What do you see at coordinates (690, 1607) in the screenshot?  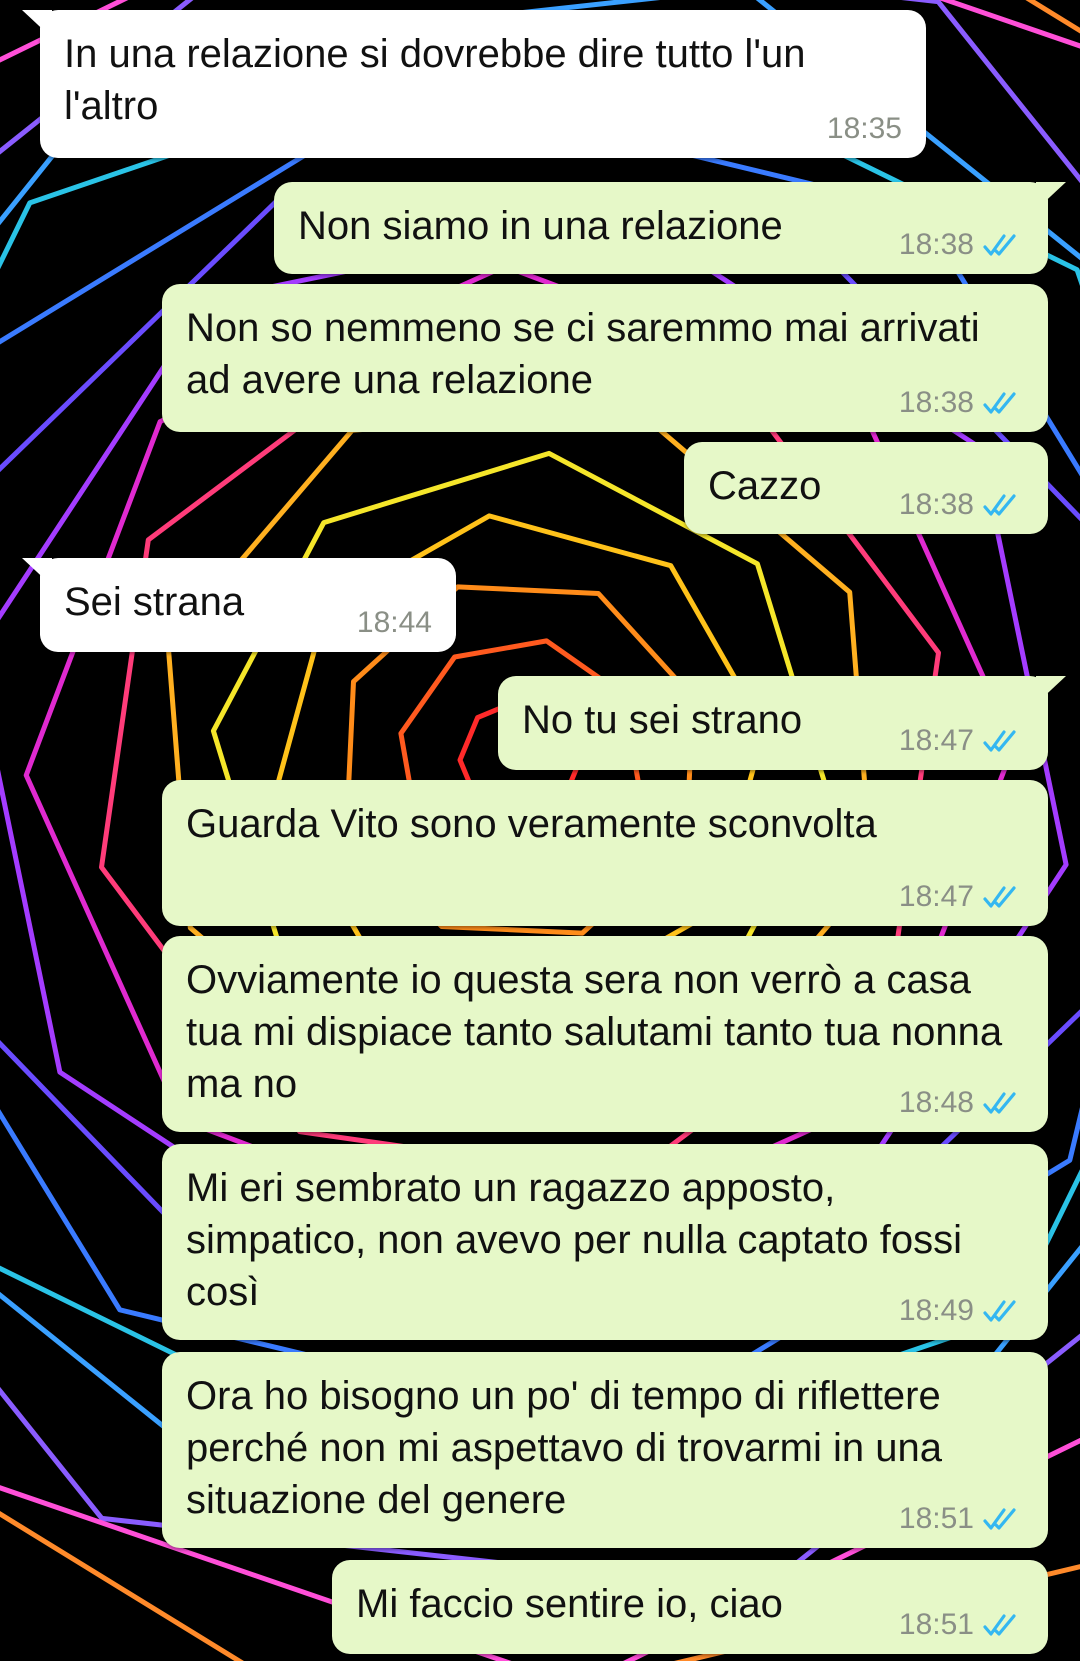 I see `message-bubble-outgoing: Mi faccio sentire io, ciao 18:51` at bounding box center [690, 1607].